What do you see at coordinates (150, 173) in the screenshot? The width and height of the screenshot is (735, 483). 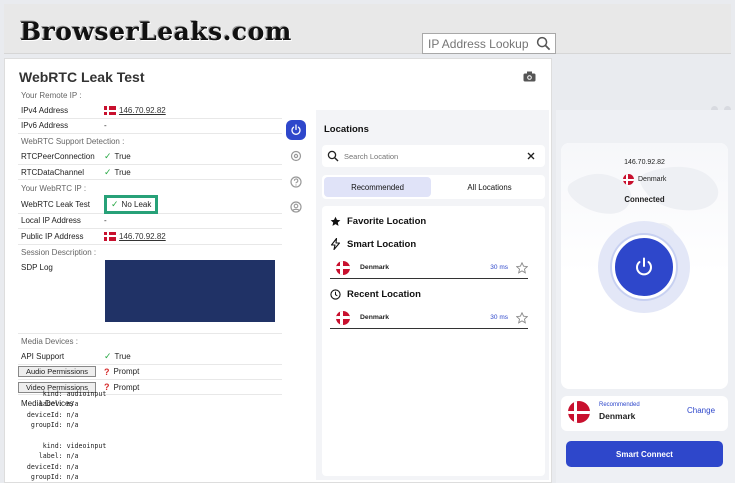 I see `row-rtcdatachannel: RTCDataChannel ✓ True` at bounding box center [150, 173].